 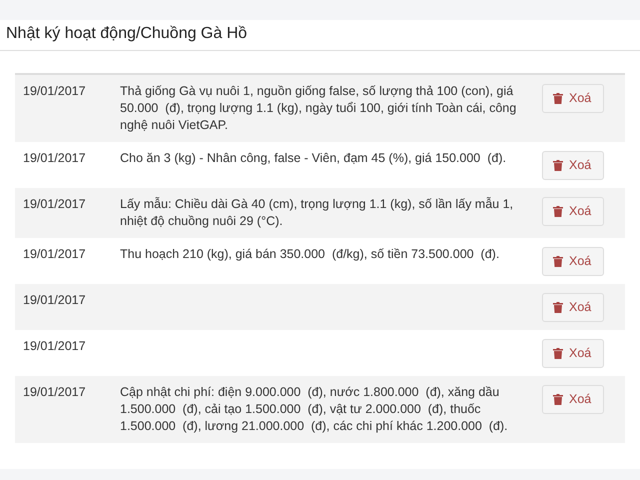 I want to click on log-description: Cho ăn 3 (kg) - Nhân công, false - Viên, đạm 45 (%), giá 150.000 (đ)., so click(x=314, y=158).